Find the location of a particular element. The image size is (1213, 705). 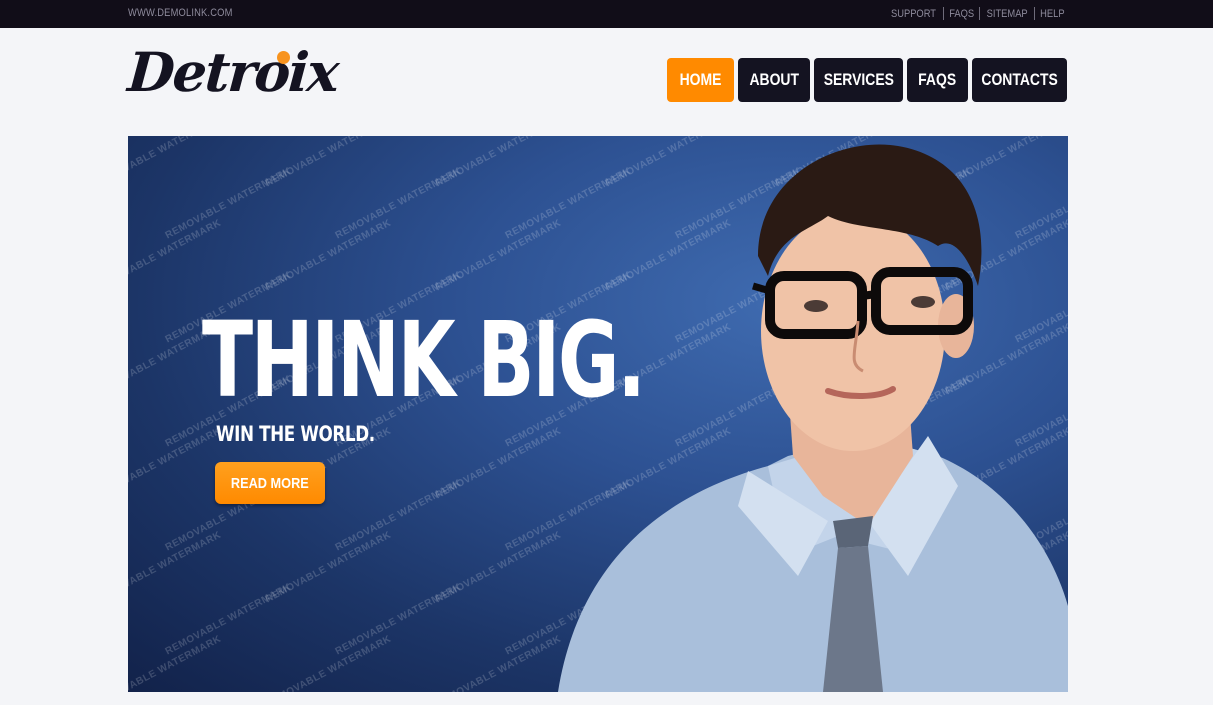

top-links: SUPPORT FAQS SITEMAP HELP is located at coordinates (977, 13).